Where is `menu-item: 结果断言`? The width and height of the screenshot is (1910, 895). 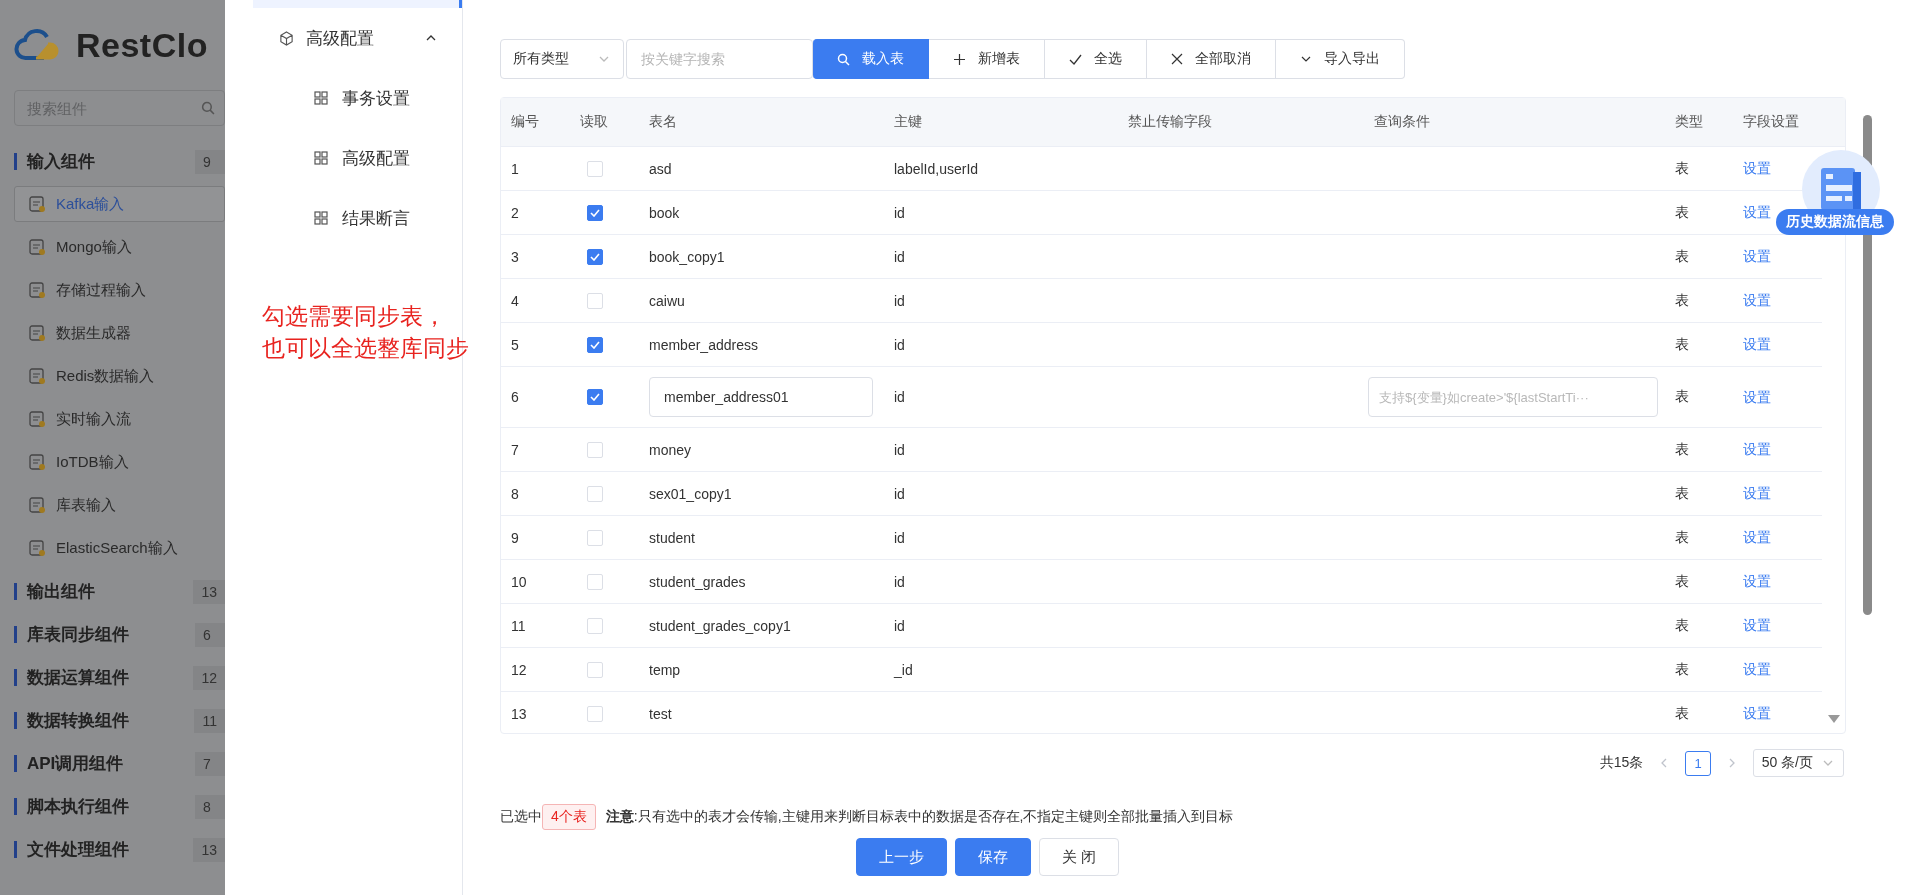
menu-item: 结果断言 is located at coordinates (357, 218).